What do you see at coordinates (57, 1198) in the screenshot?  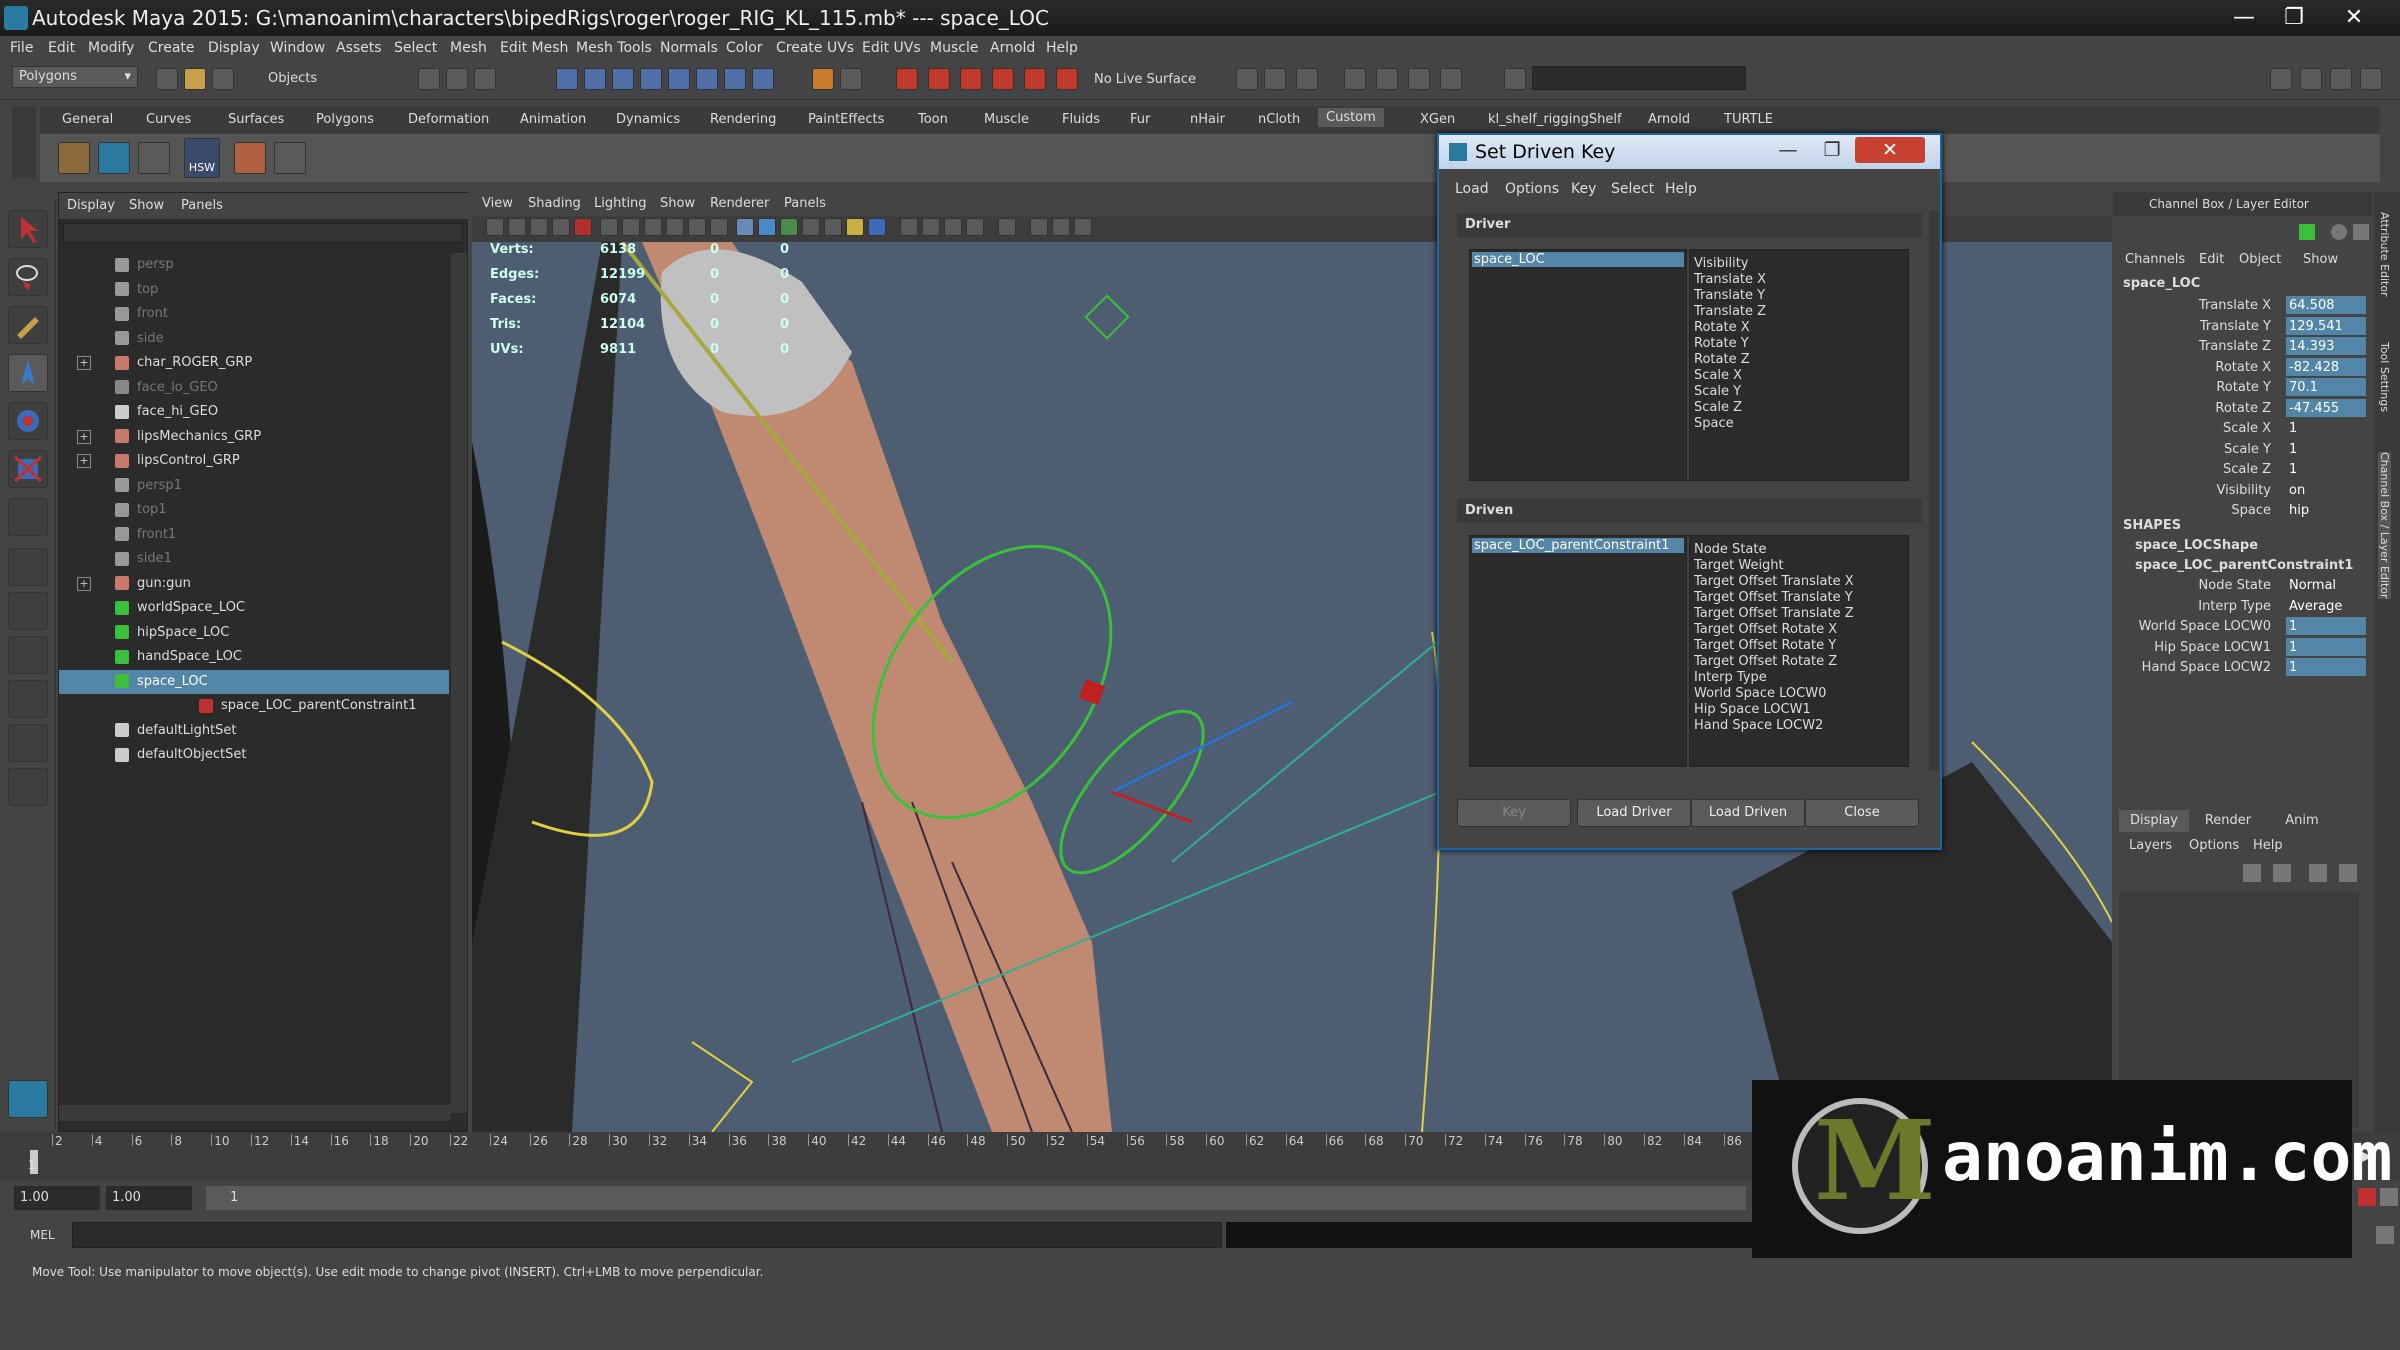 I see `animation-start-field: 1.00` at bounding box center [57, 1198].